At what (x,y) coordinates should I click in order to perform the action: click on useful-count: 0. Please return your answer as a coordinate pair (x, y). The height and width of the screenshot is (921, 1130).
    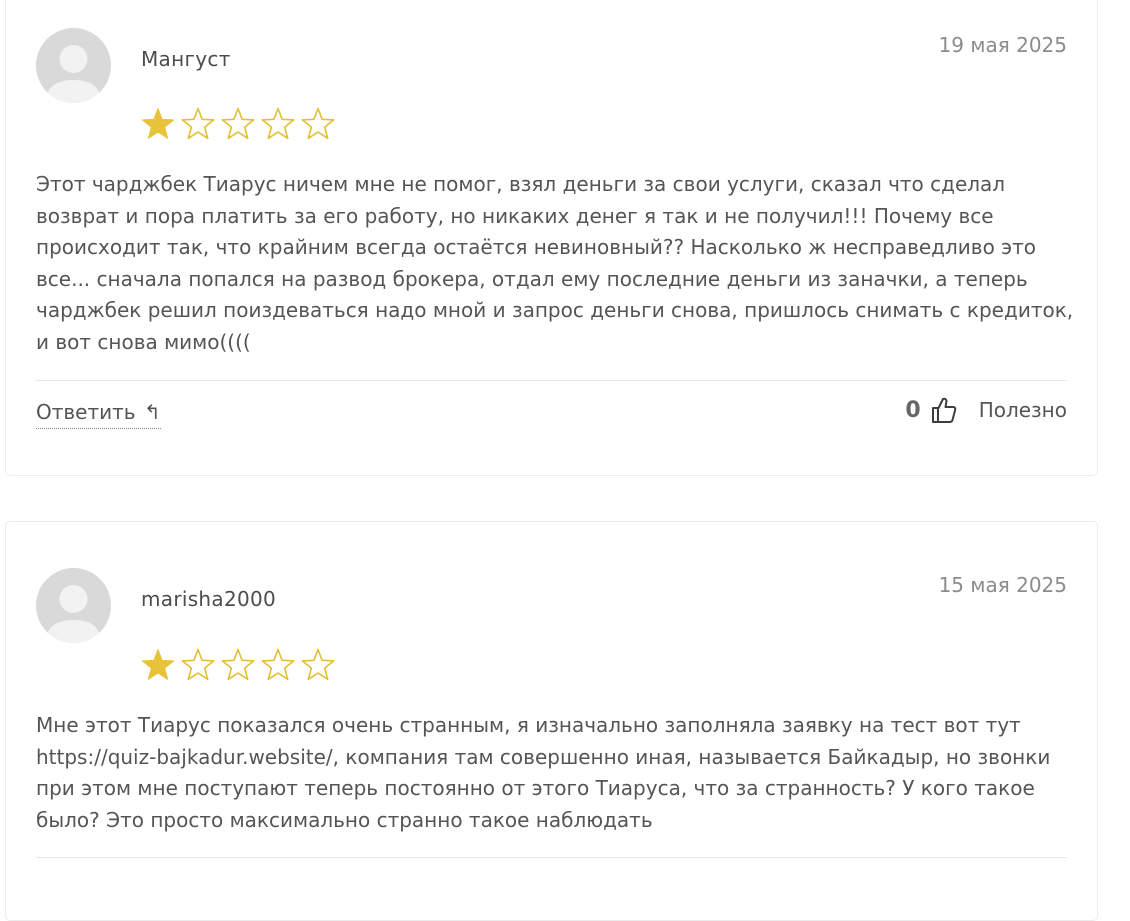
    Looking at the image, I should click on (913, 410).